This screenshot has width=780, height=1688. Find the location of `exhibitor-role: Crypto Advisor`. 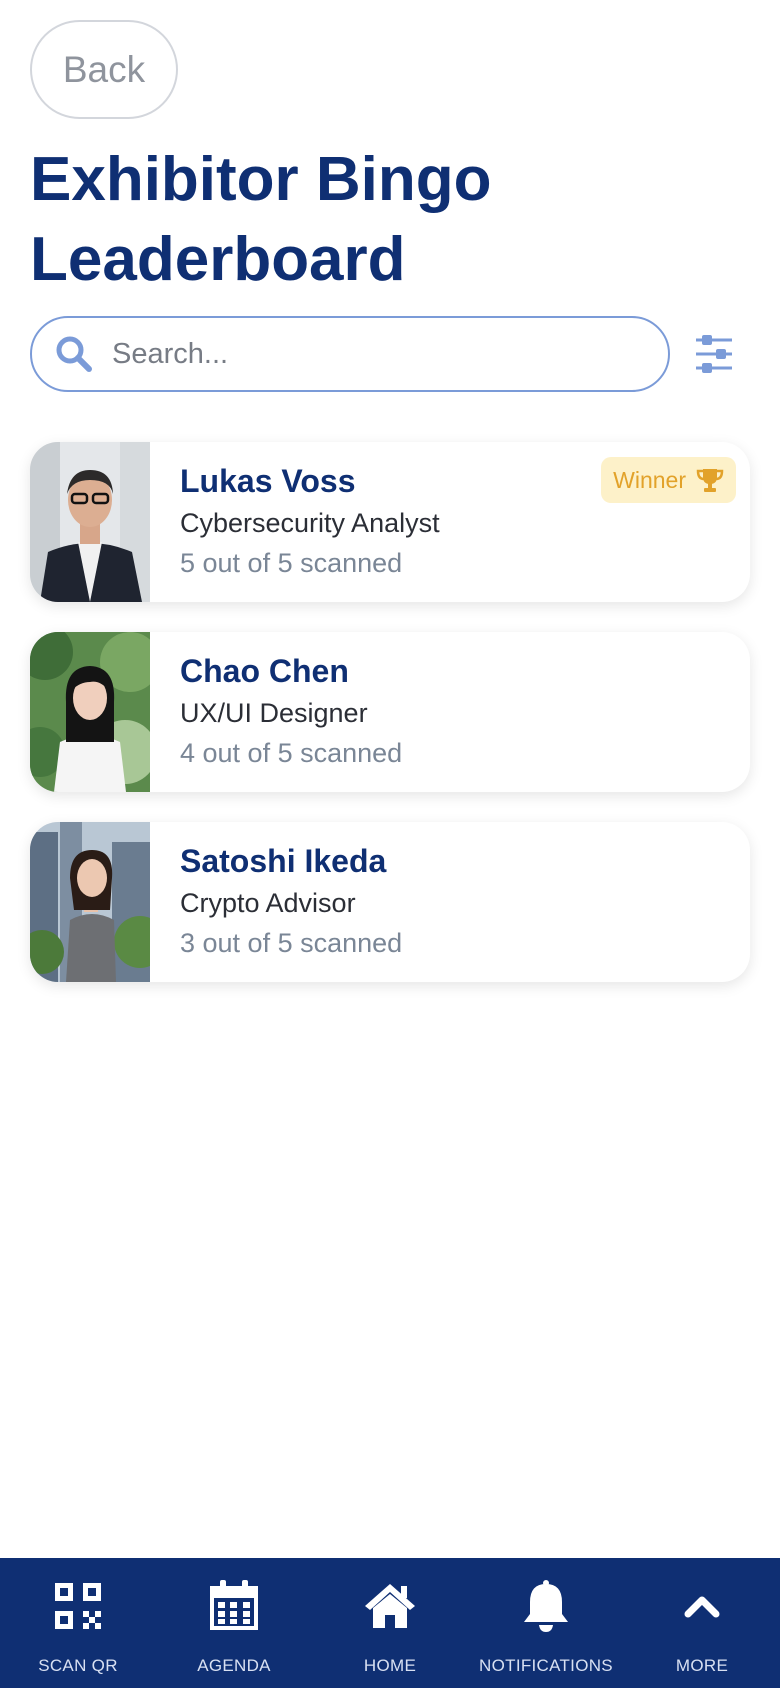

exhibitor-role: Crypto Advisor is located at coordinates (268, 903).